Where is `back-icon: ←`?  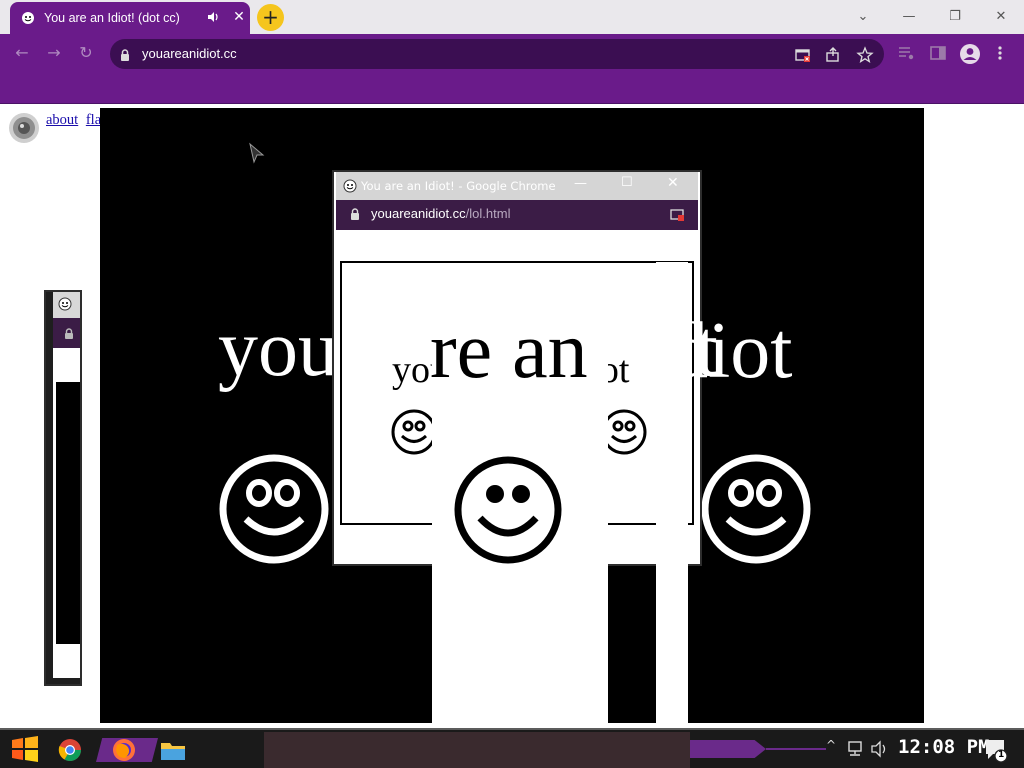 back-icon: ← is located at coordinates (22, 53).